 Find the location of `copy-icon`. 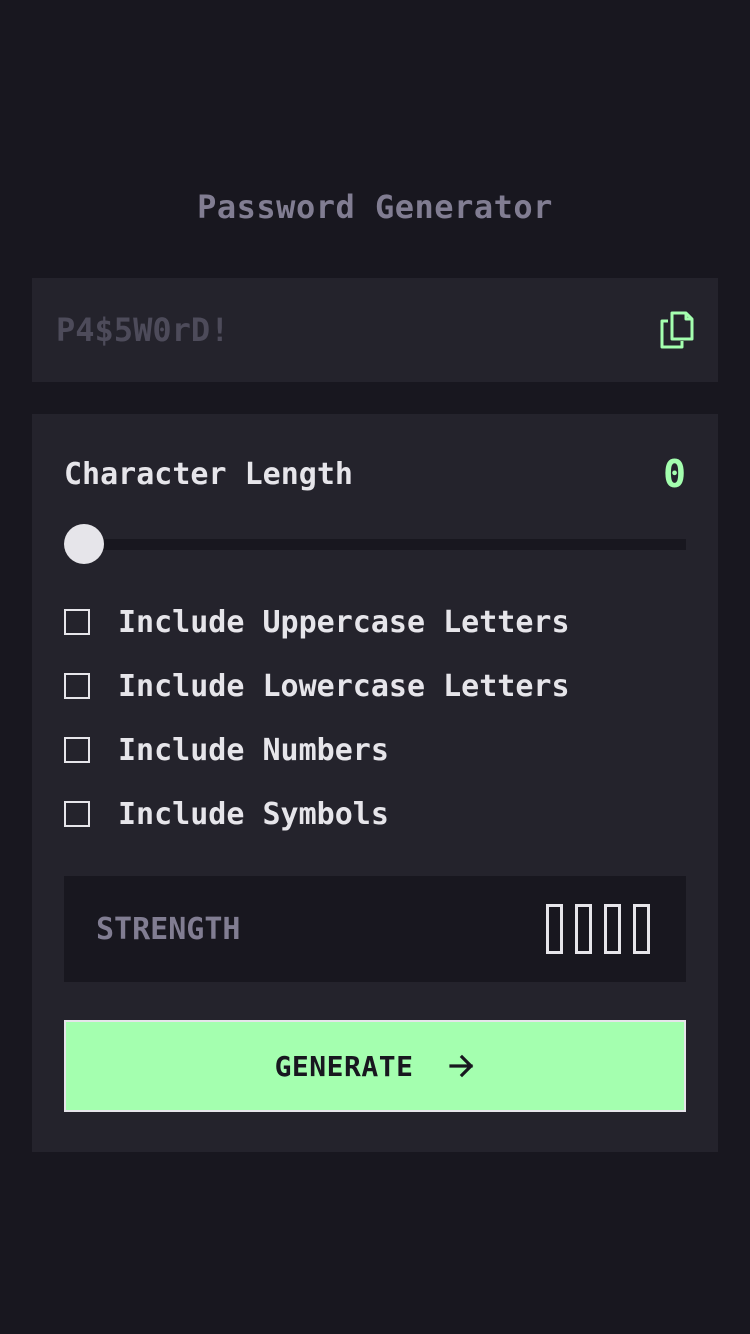

copy-icon is located at coordinates (677, 330).